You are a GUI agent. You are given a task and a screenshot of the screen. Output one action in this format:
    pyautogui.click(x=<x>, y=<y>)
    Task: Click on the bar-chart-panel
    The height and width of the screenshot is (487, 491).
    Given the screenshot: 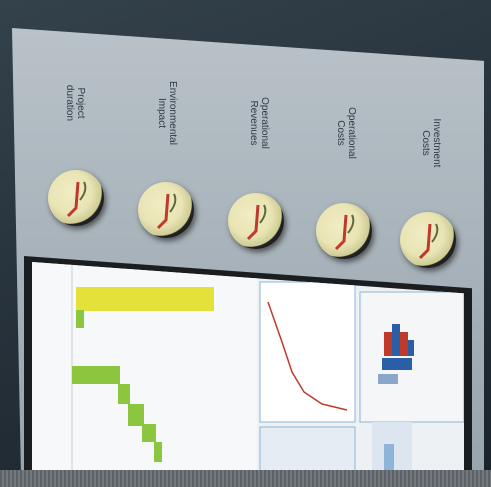 What is the action you would take?
    pyautogui.click(x=411, y=357)
    